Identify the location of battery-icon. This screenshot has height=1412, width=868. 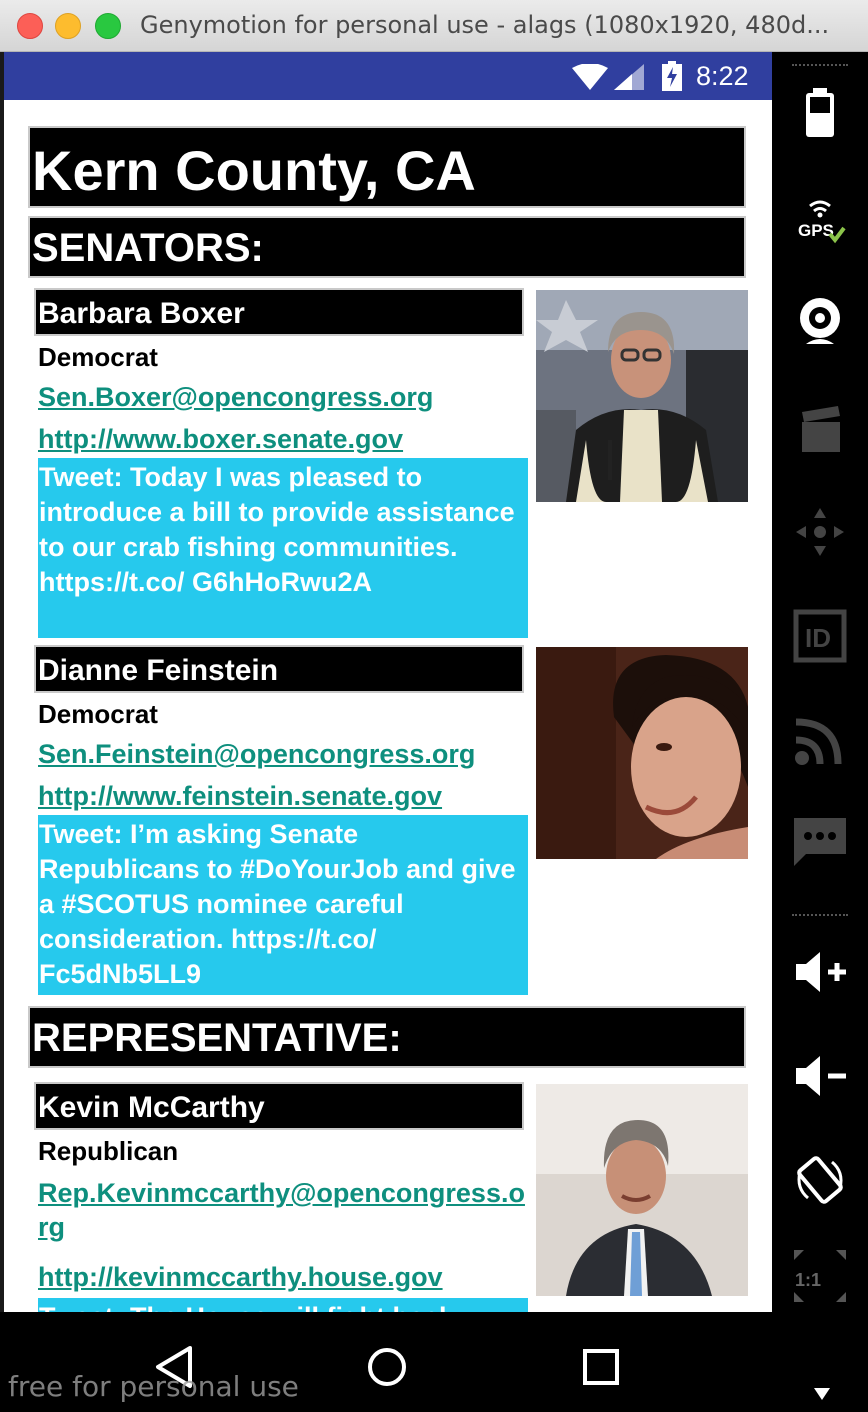
(820, 112).